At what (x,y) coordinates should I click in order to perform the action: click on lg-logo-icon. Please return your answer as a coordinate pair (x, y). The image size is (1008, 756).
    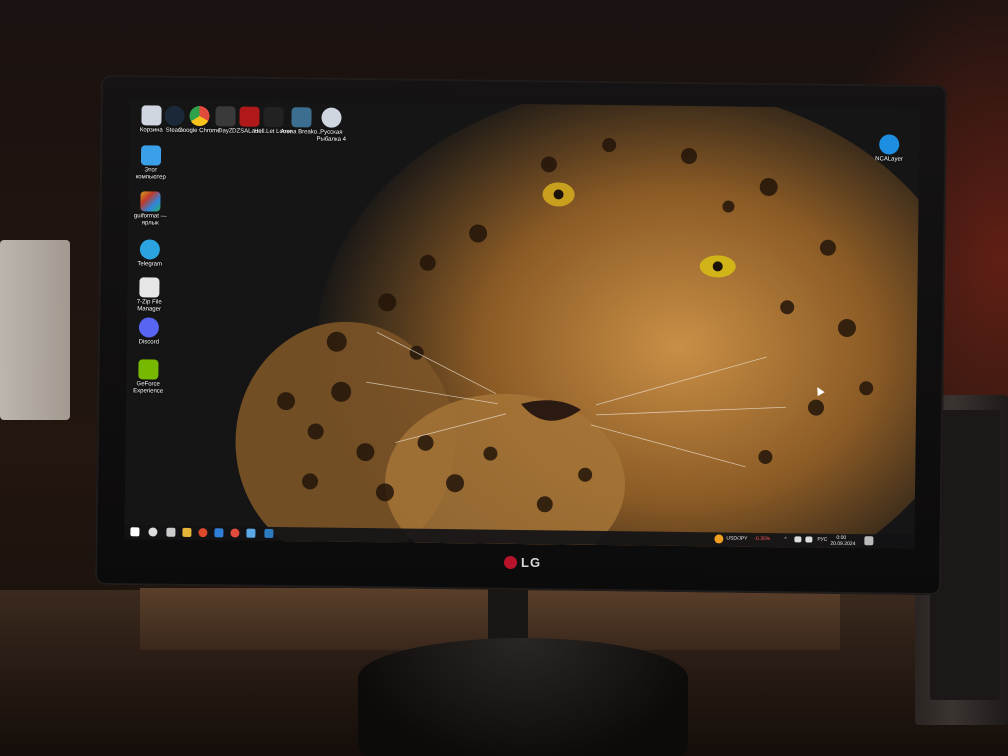
    Looking at the image, I should click on (510, 562).